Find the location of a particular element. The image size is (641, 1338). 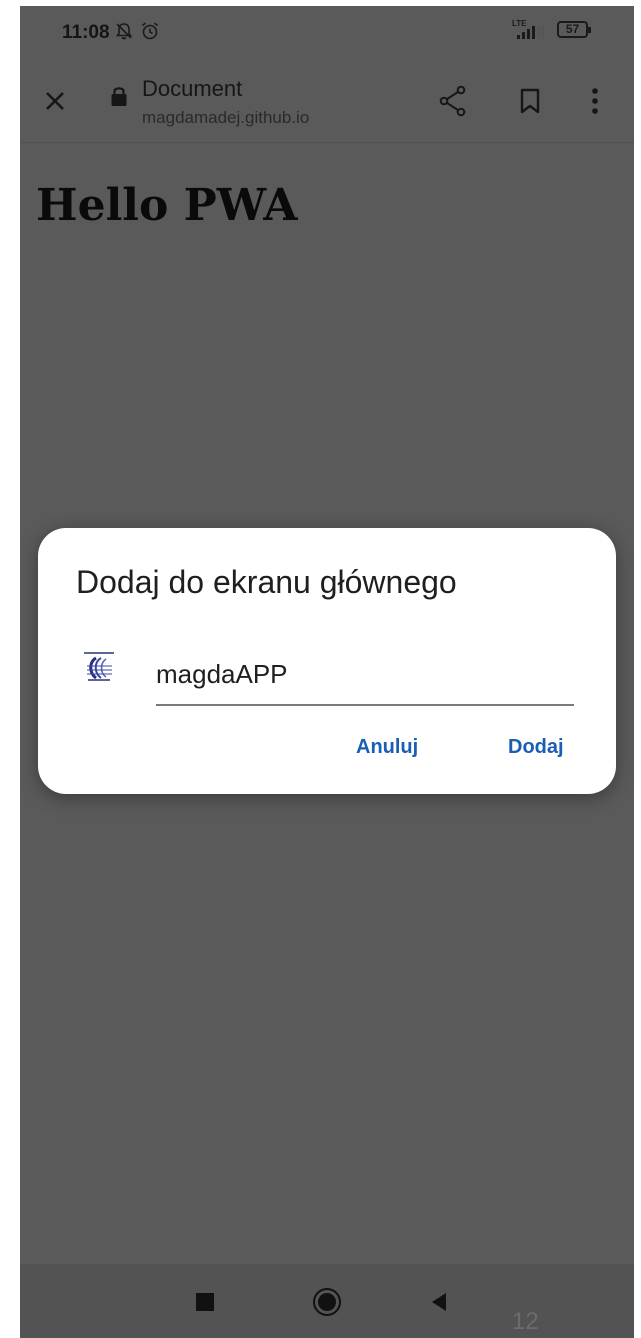

battery-icon: 57 is located at coordinates (574, 29).